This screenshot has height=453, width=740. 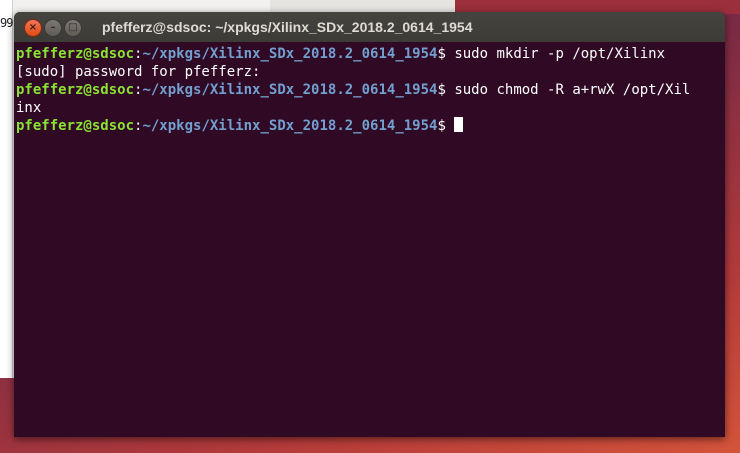 What do you see at coordinates (459, 124) in the screenshot?
I see `text-cursor` at bounding box center [459, 124].